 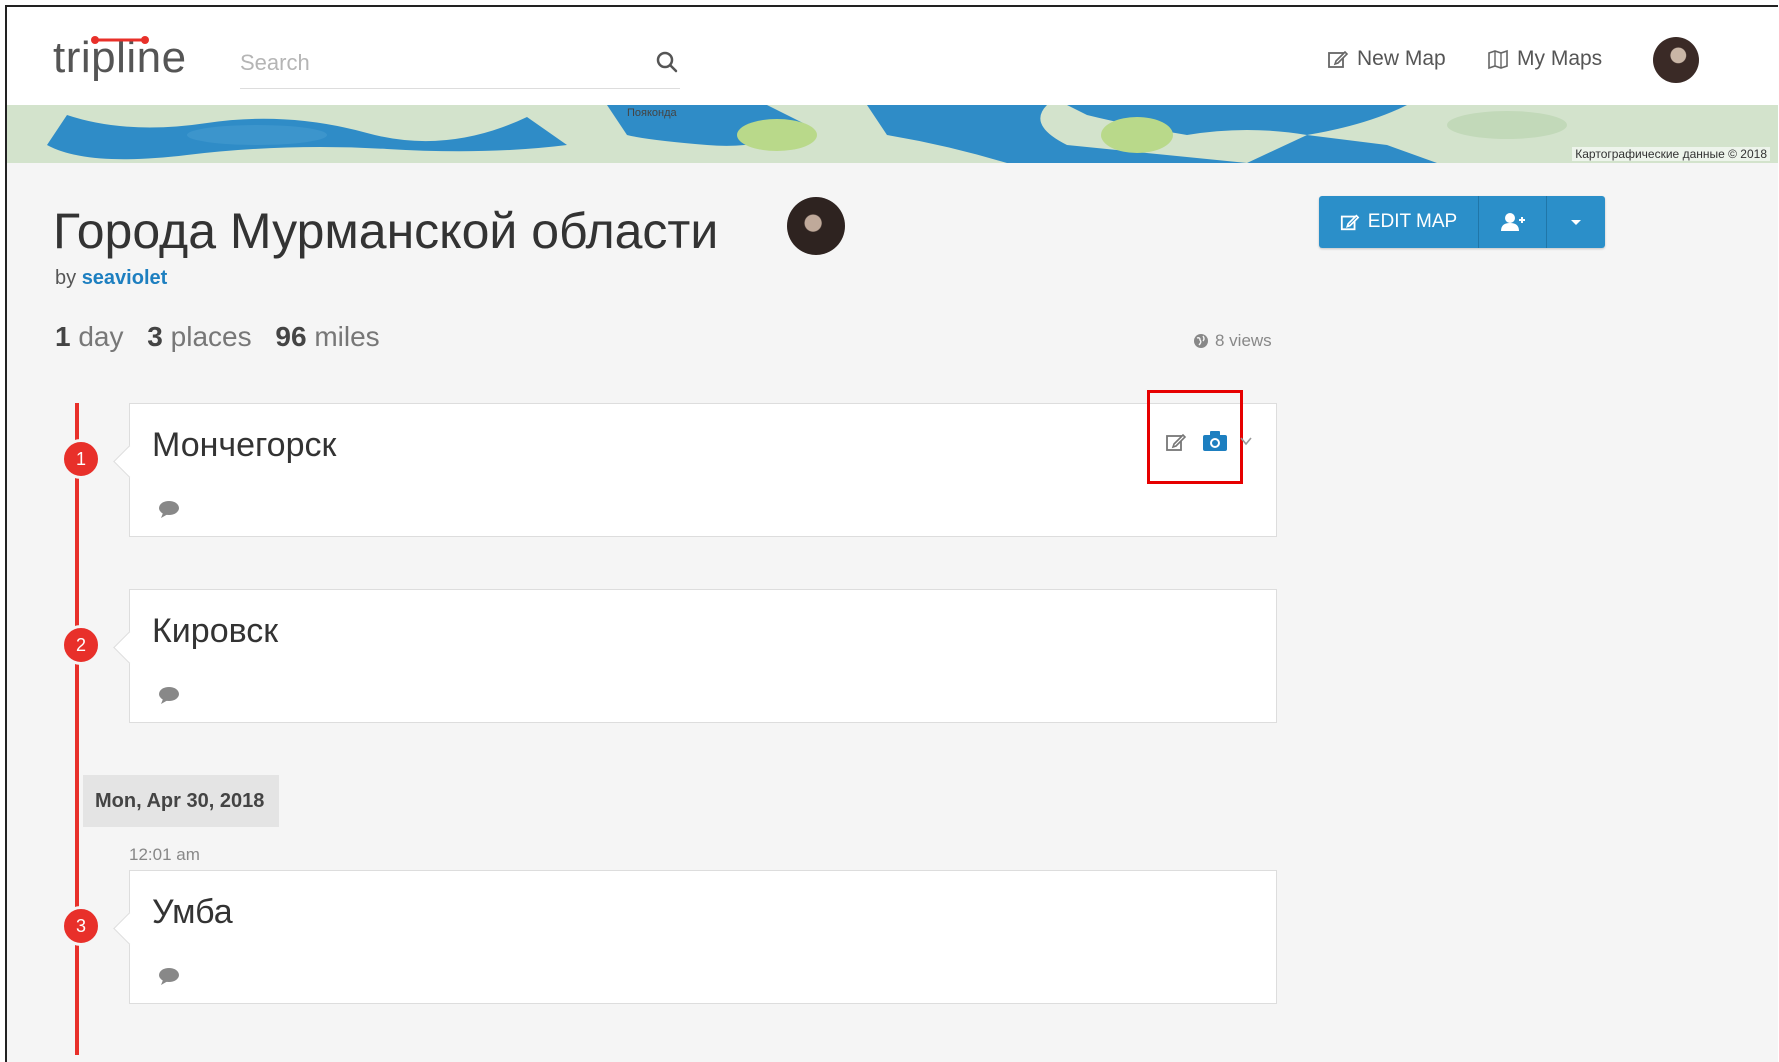 What do you see at coordinates (703, 470) in the screenshot?
I see `place-card: Мончегорск` at bounding box center [703, 470].